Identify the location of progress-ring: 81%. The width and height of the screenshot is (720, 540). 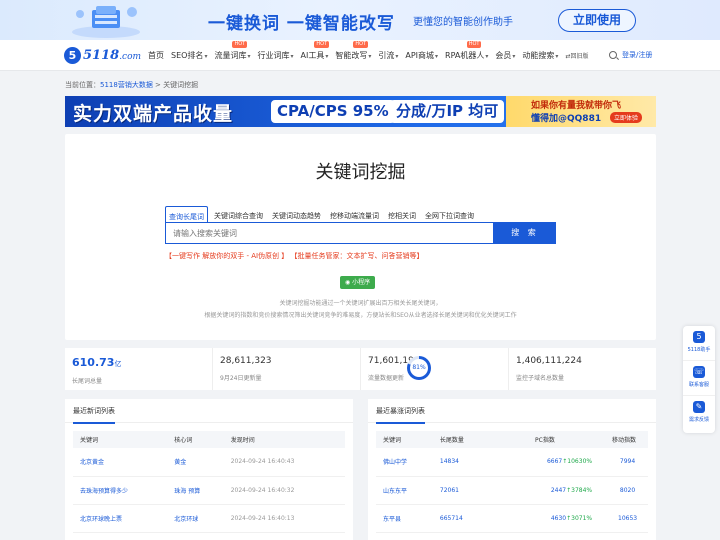
(419, 368).